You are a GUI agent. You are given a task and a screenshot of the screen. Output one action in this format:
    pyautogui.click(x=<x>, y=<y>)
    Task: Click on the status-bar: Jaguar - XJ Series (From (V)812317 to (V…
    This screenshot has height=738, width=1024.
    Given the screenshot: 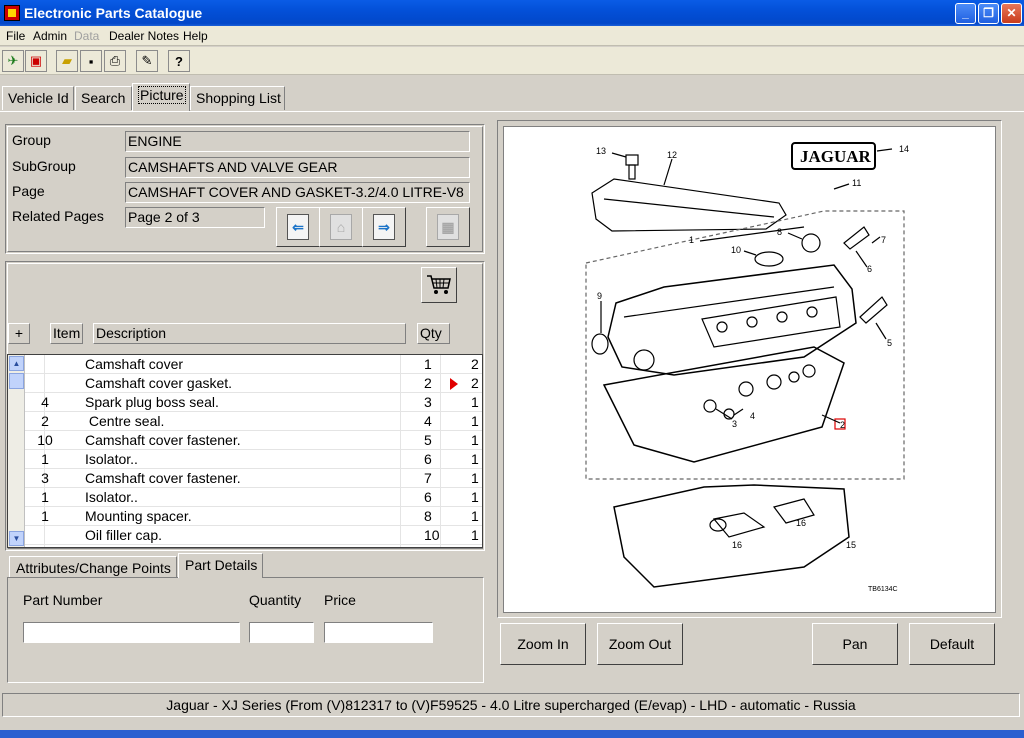 What is the action you would take?
    pyautogui.click(x=511, y=705)
    